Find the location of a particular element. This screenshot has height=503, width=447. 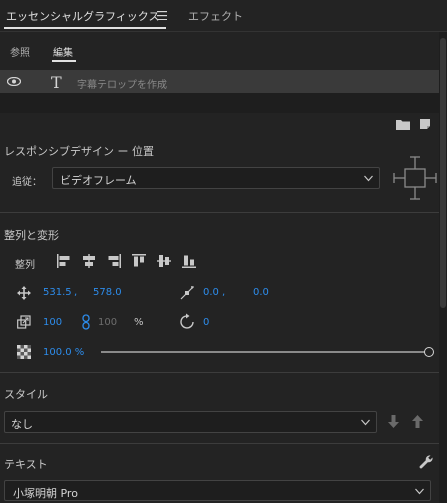

follow-select-value: ビデオフレーム is located at coordinates (98, 180).